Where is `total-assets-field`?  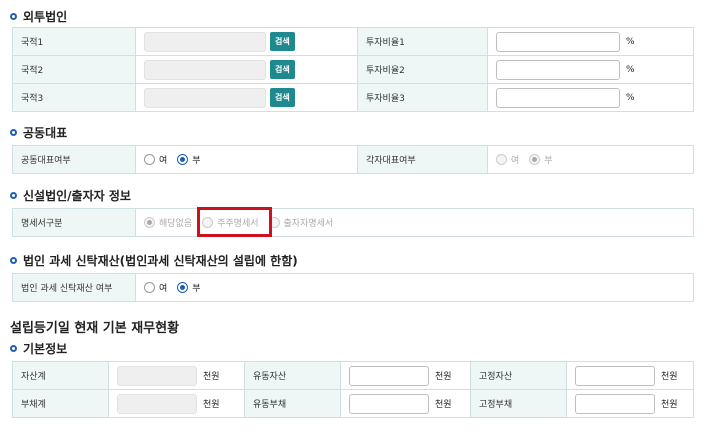
total-assets-field is located at coordinates (157, 375).